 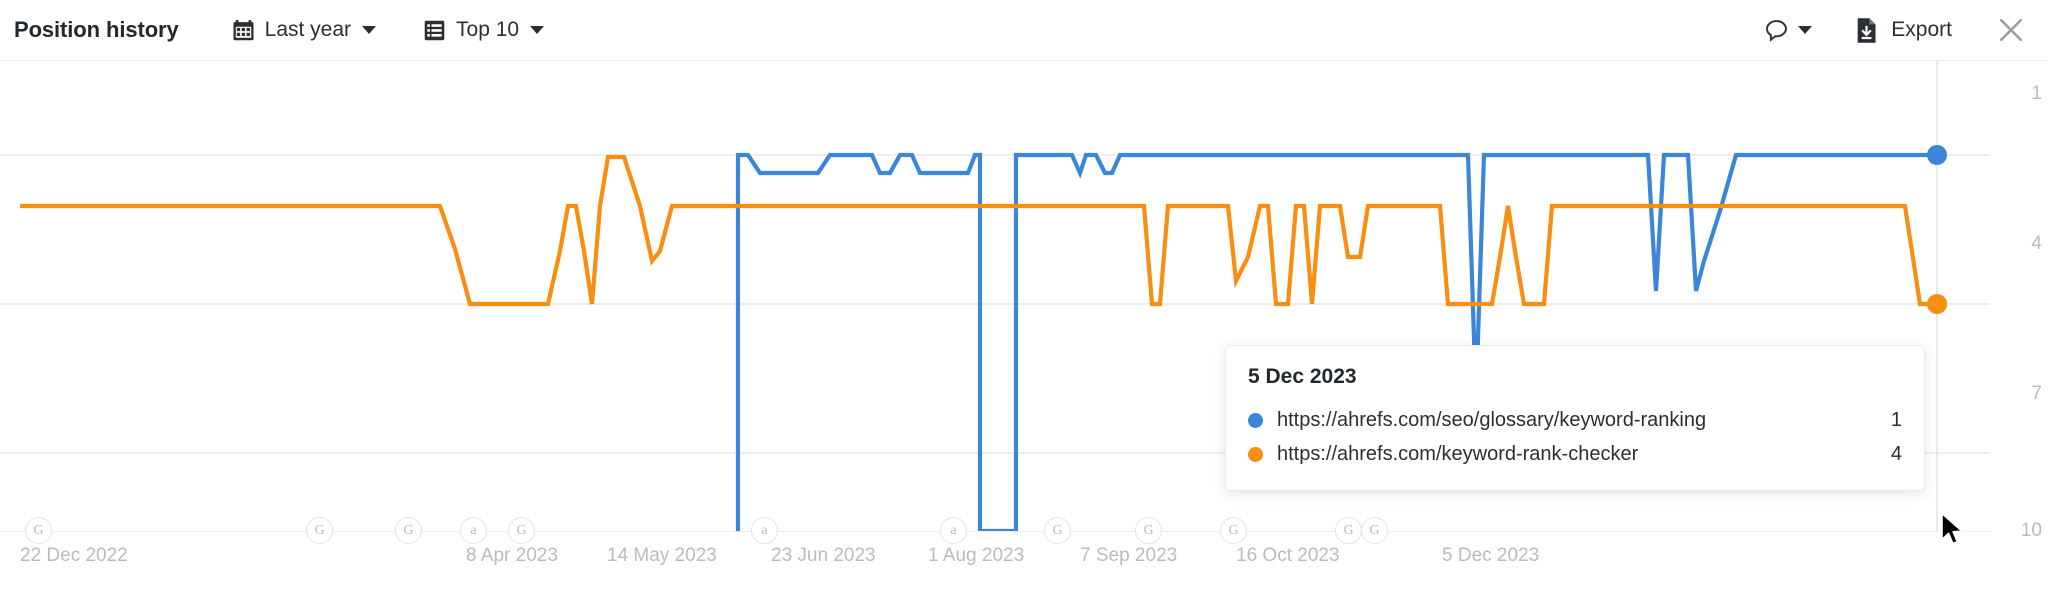 What do you see at coordinates (308, 29) in the screenshot?
I see `date-range-filter-label: Last year` at bounding box center [308, 29].